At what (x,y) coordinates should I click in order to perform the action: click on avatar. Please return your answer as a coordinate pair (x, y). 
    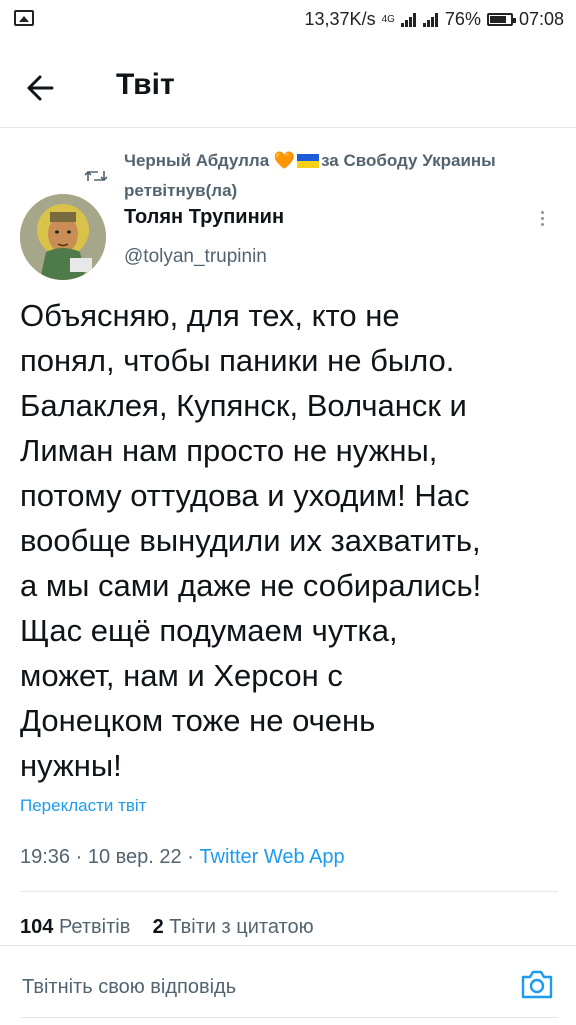
    Looking at the image, I should click on (63, 237).